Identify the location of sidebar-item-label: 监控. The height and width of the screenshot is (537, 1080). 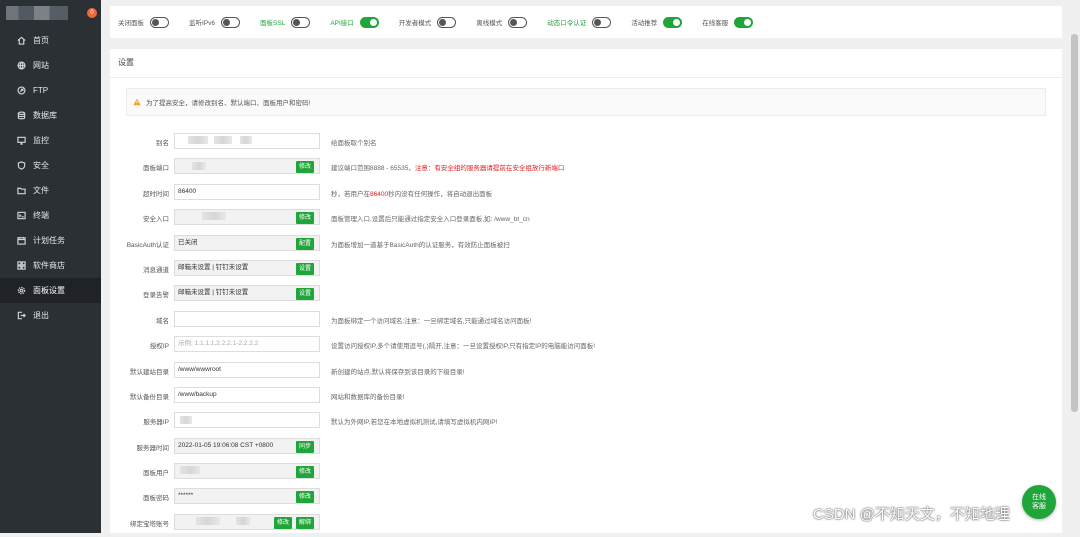
(41, 140).